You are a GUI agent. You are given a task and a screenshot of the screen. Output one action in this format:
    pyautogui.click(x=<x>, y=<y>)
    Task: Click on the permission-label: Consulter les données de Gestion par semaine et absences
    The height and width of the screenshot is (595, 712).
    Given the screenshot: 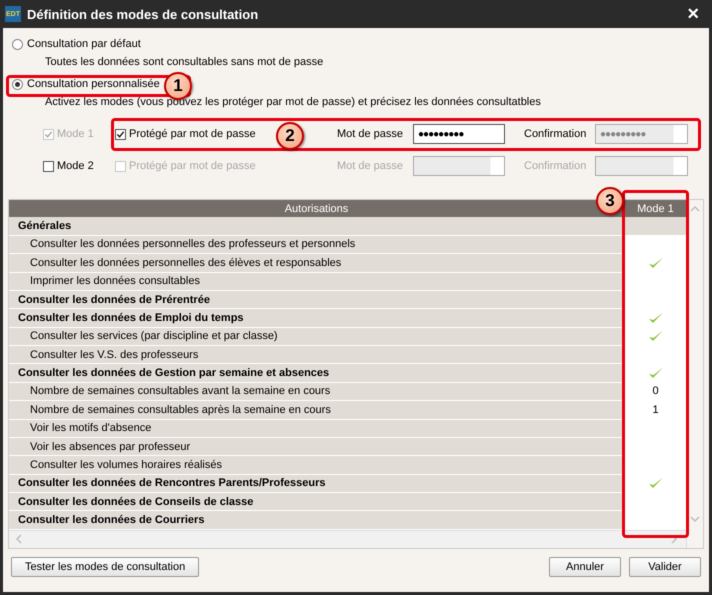 What is the action you would take?
    pyautogui.click(x=173, y=374)
    